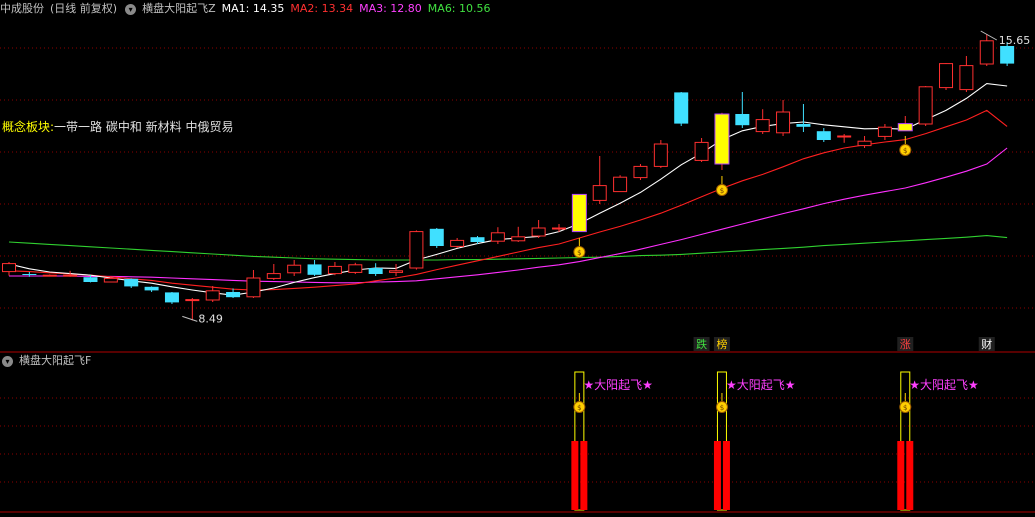  What do you see at coordinates (144, 127) in the screenshot?
I see `concept-value: 一带一路 碳中和 新材料 中俄贸易` at bounding box center [144, 127].